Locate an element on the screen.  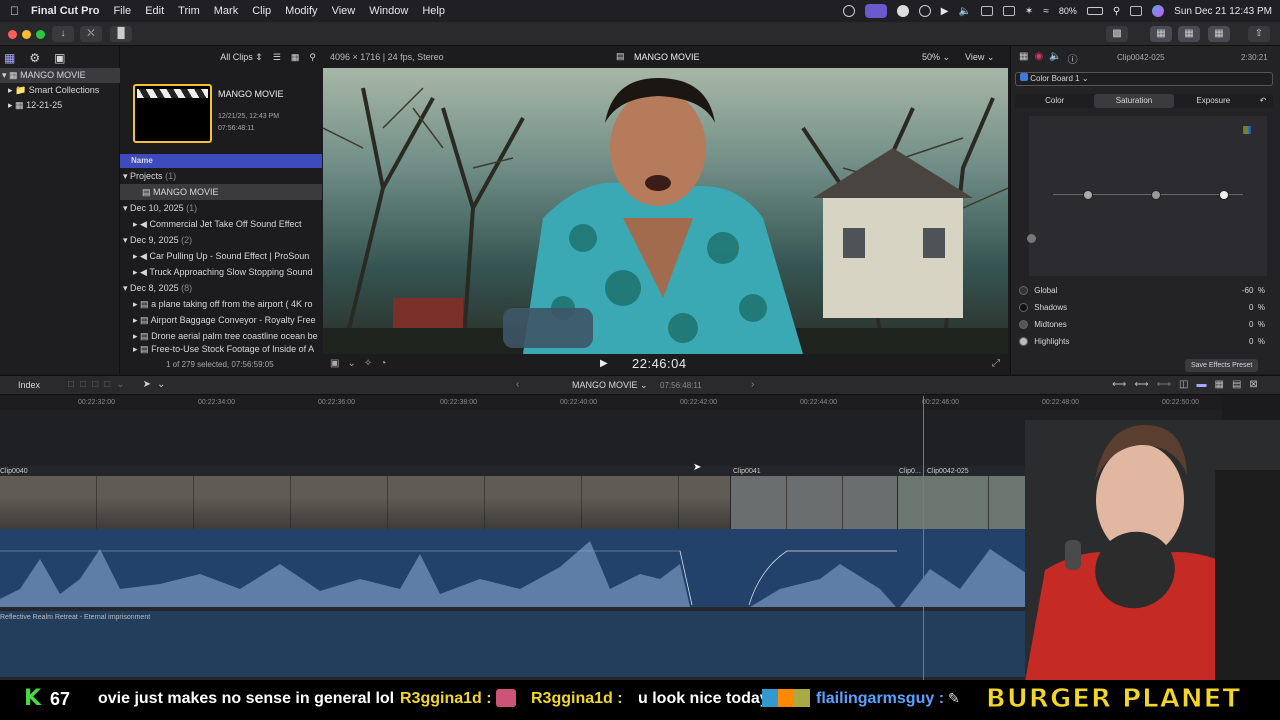
photos-icon: ⚙ is located at coordinates (34, 58).